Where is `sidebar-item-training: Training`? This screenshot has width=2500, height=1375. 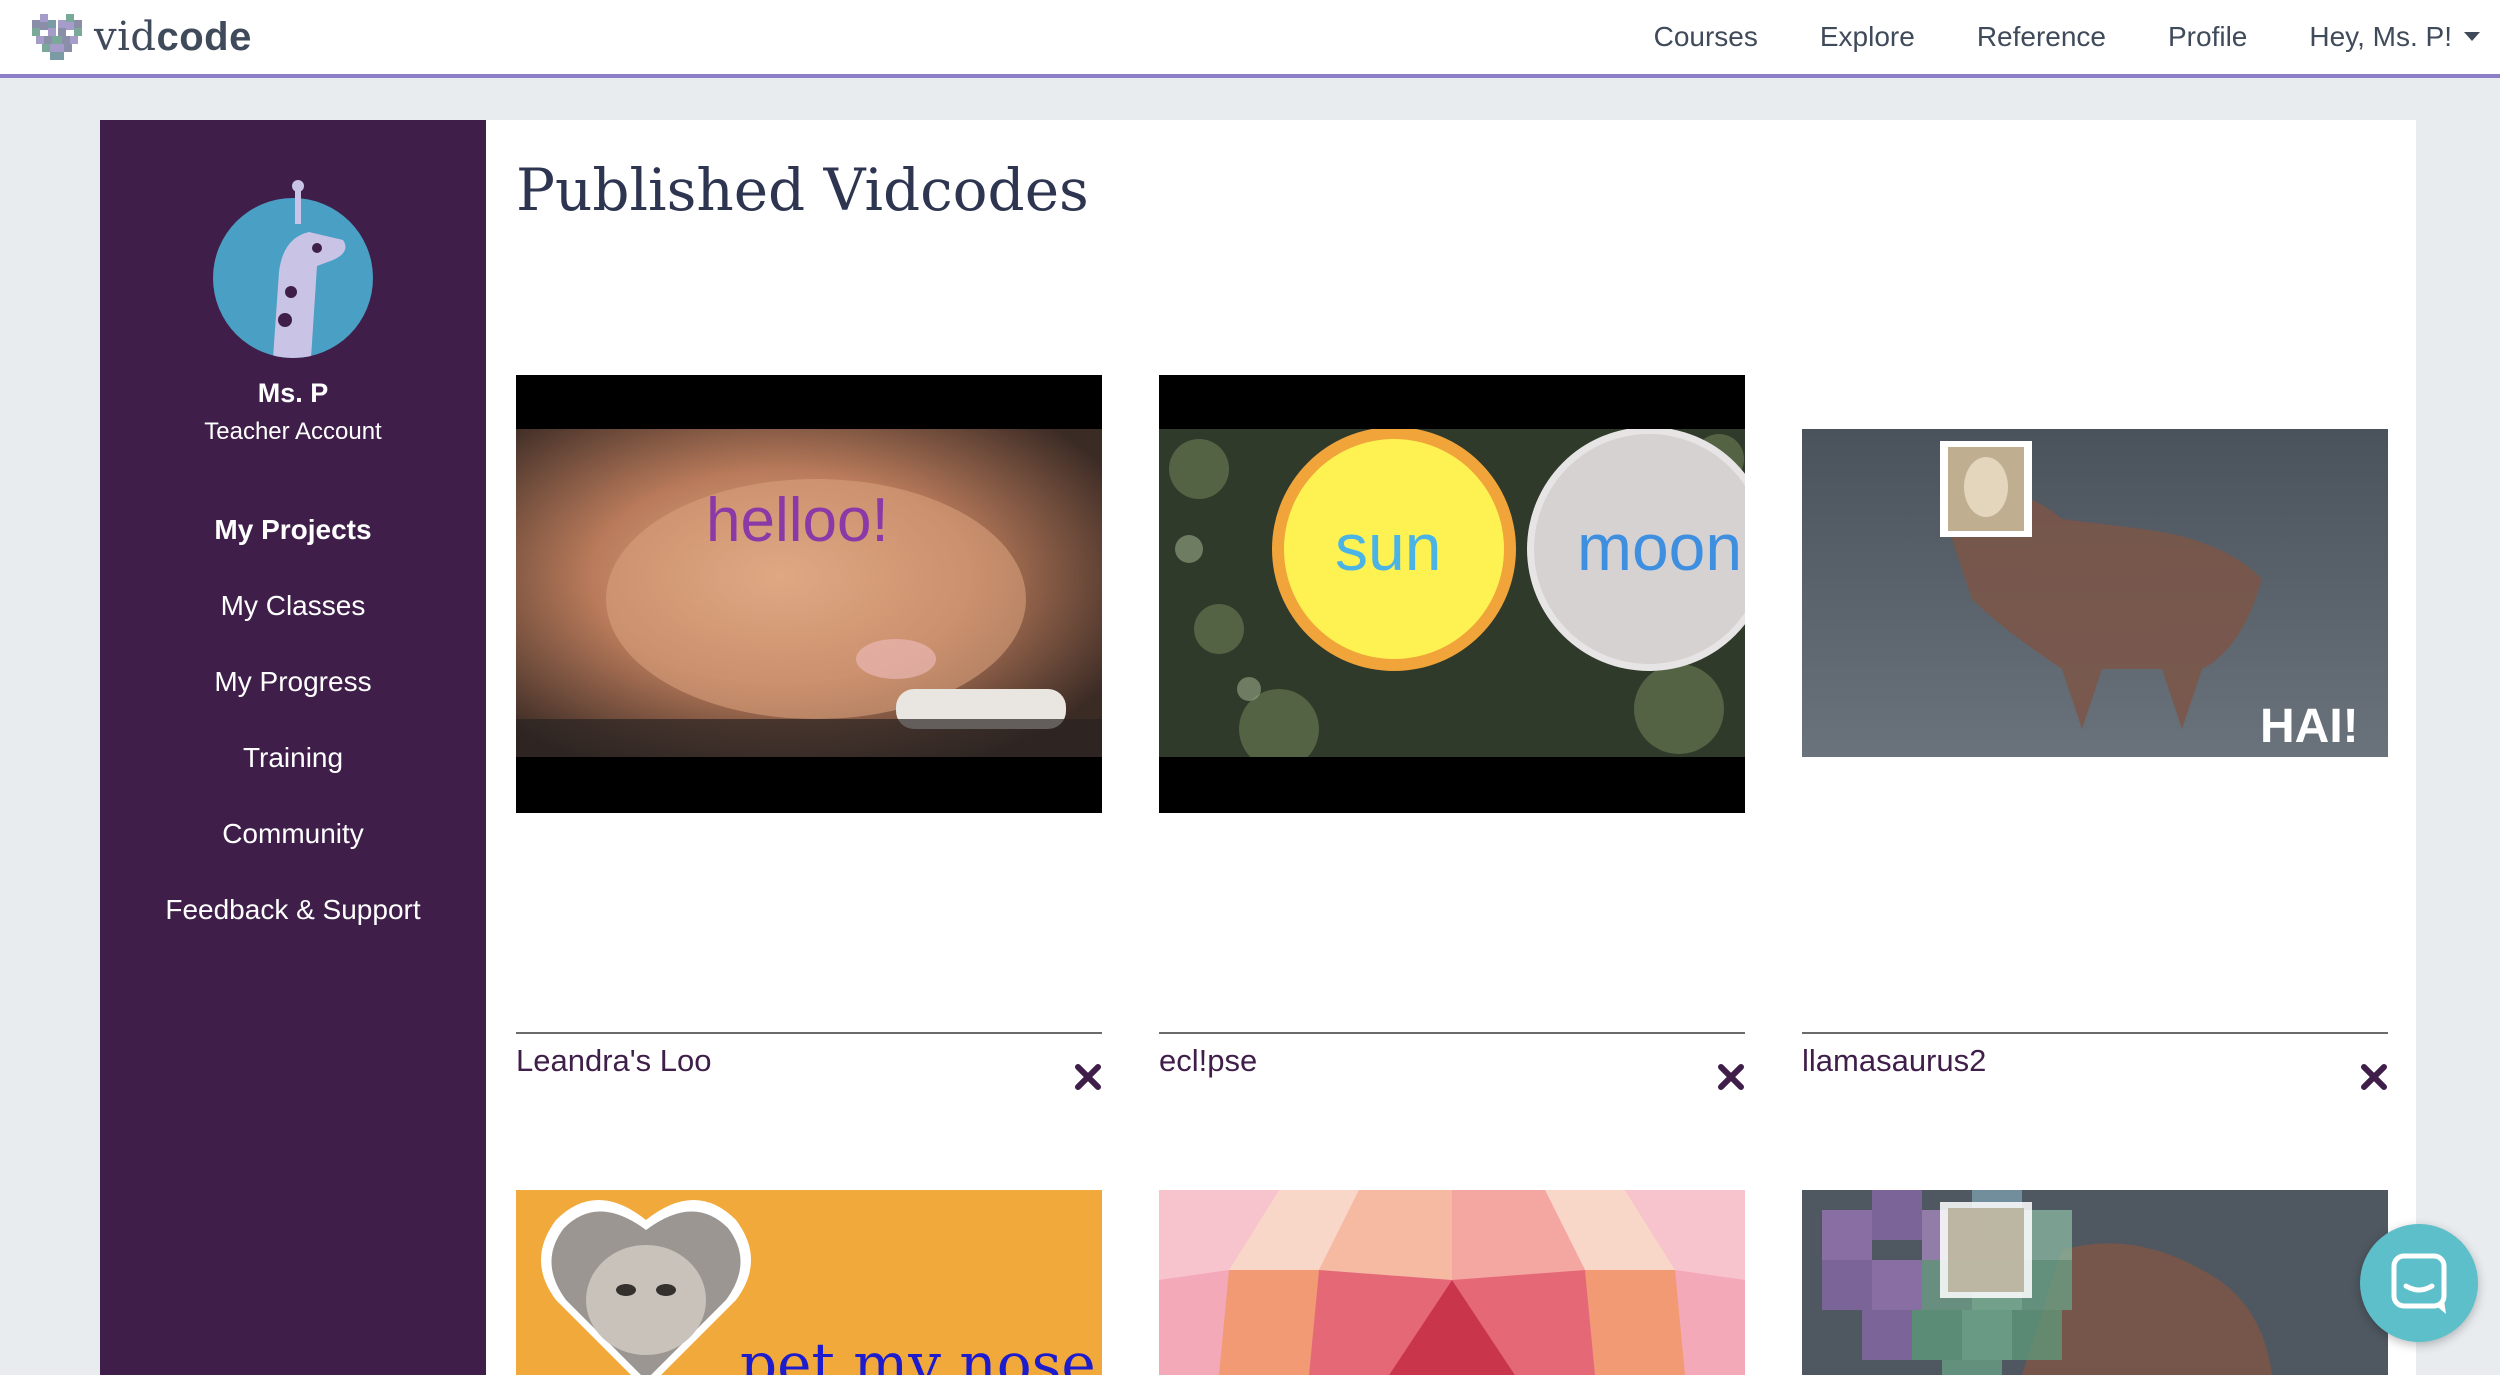 sidebar-item-training: Training is located at coordinates (293, 758).